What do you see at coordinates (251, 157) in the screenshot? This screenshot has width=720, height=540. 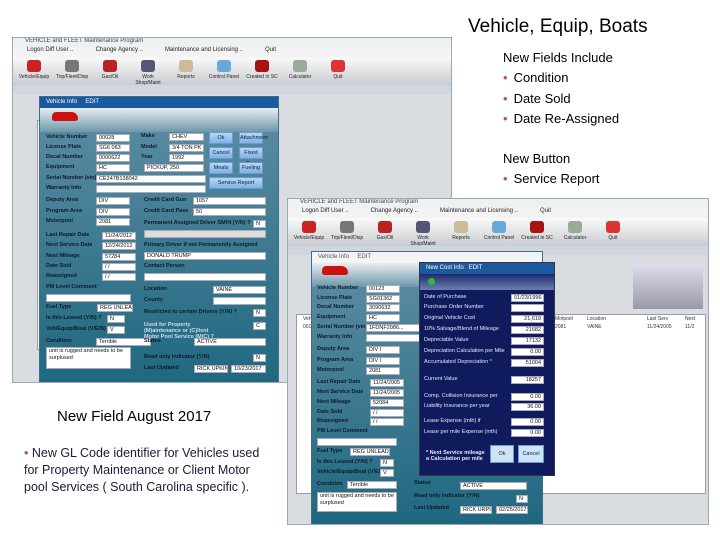 I see `dialog-button: Fixed Cost` at bounding box center [251, 157].